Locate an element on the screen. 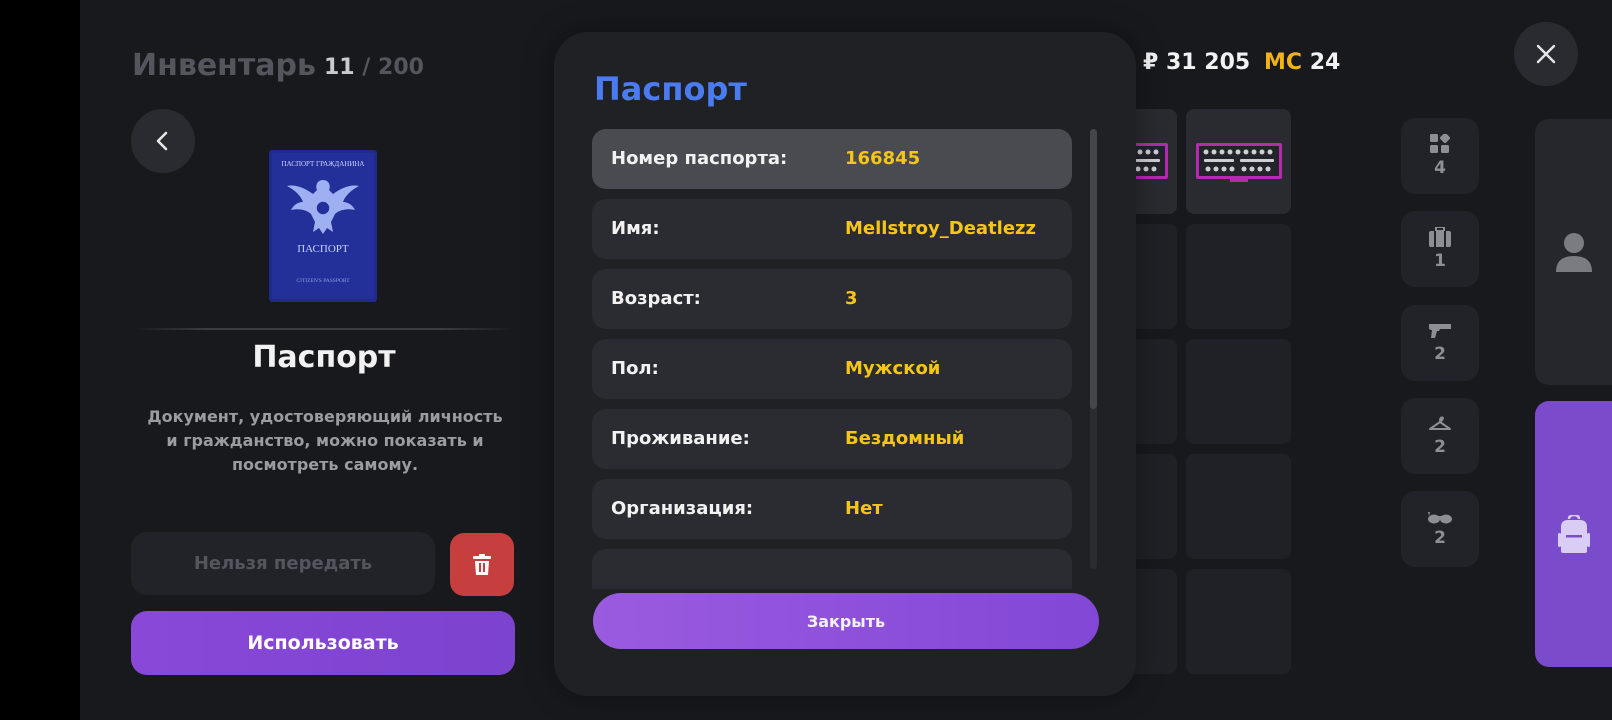  backpack-icon is located at coordinates (1573, 534).